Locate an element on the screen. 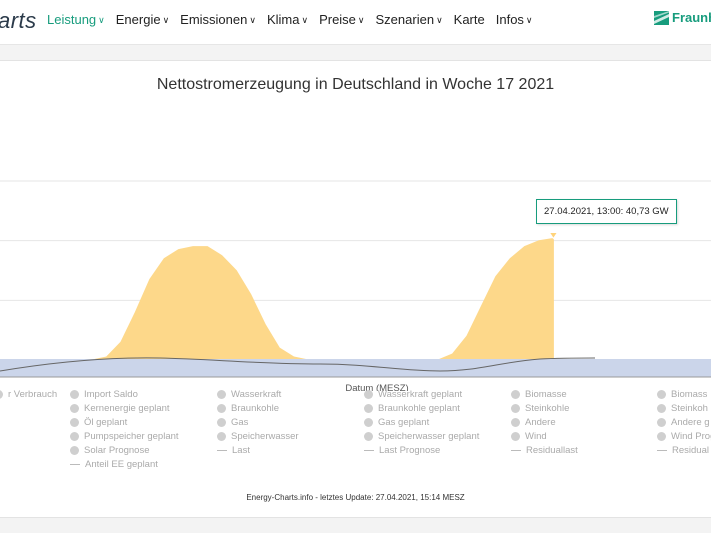 The image size is (711, 533). legend-item: Kernenergie geplant is located at coordinates (120, 408).